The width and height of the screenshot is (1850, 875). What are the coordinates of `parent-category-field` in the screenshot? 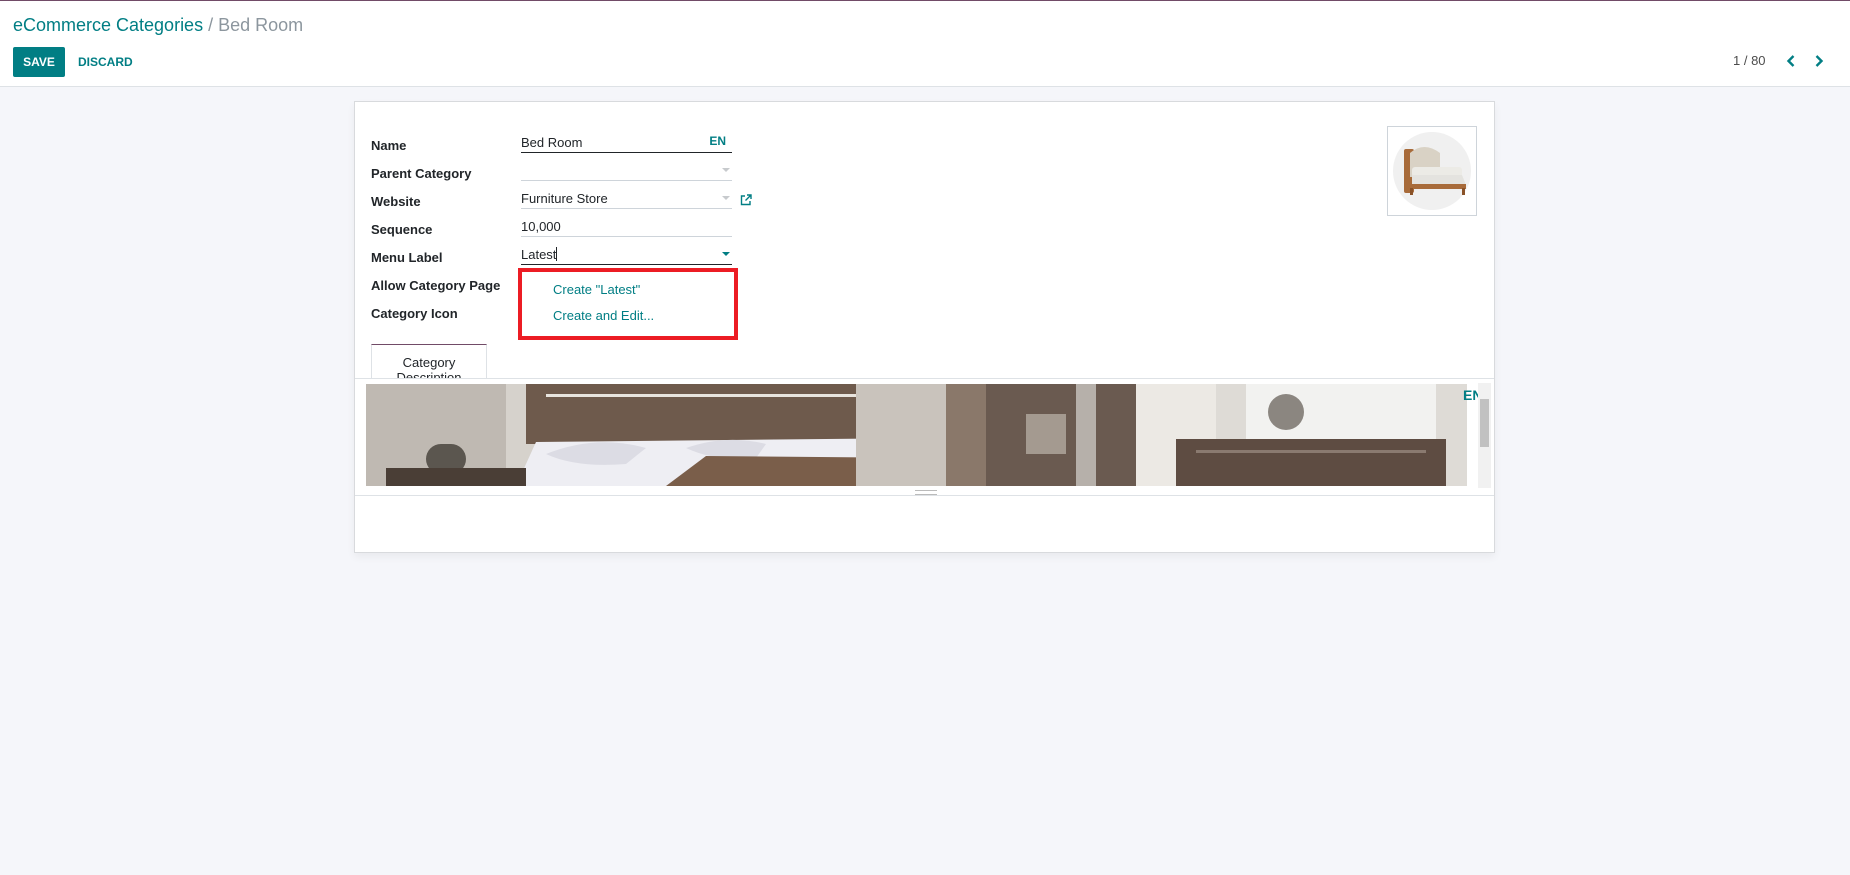 It's located at (626, 170).